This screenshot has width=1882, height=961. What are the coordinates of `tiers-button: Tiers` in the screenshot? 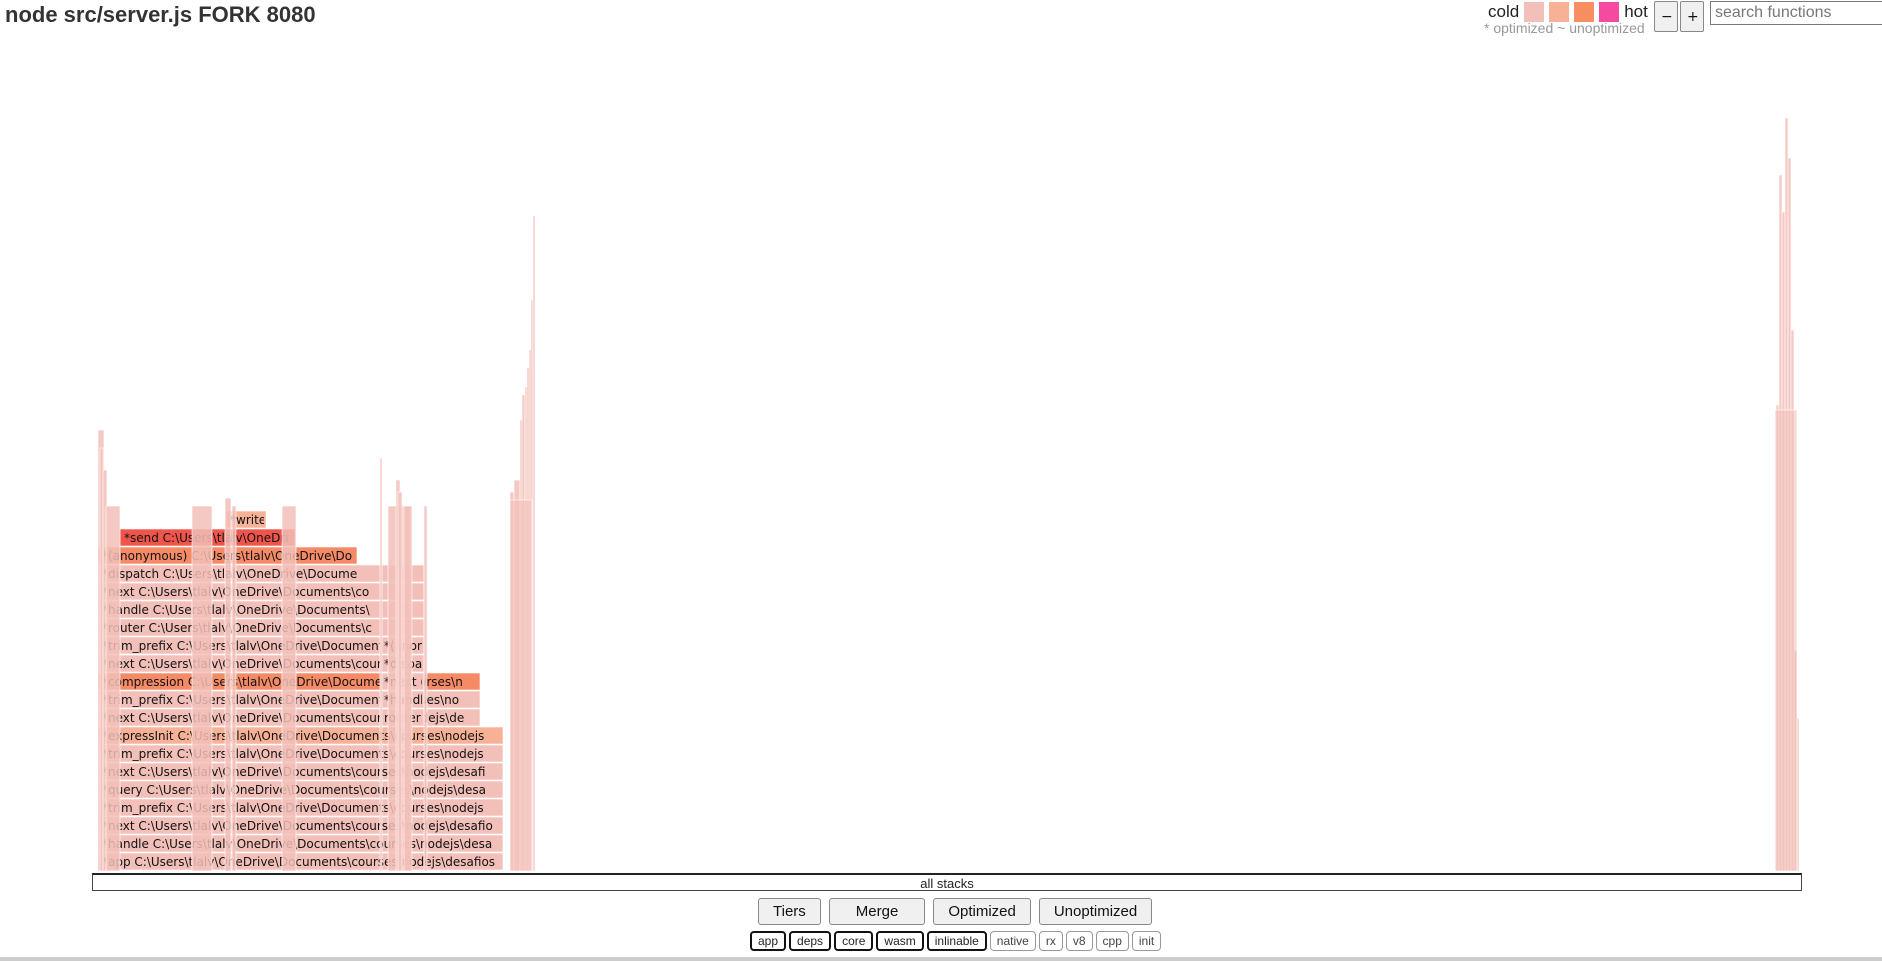 It's located at (789, 911).